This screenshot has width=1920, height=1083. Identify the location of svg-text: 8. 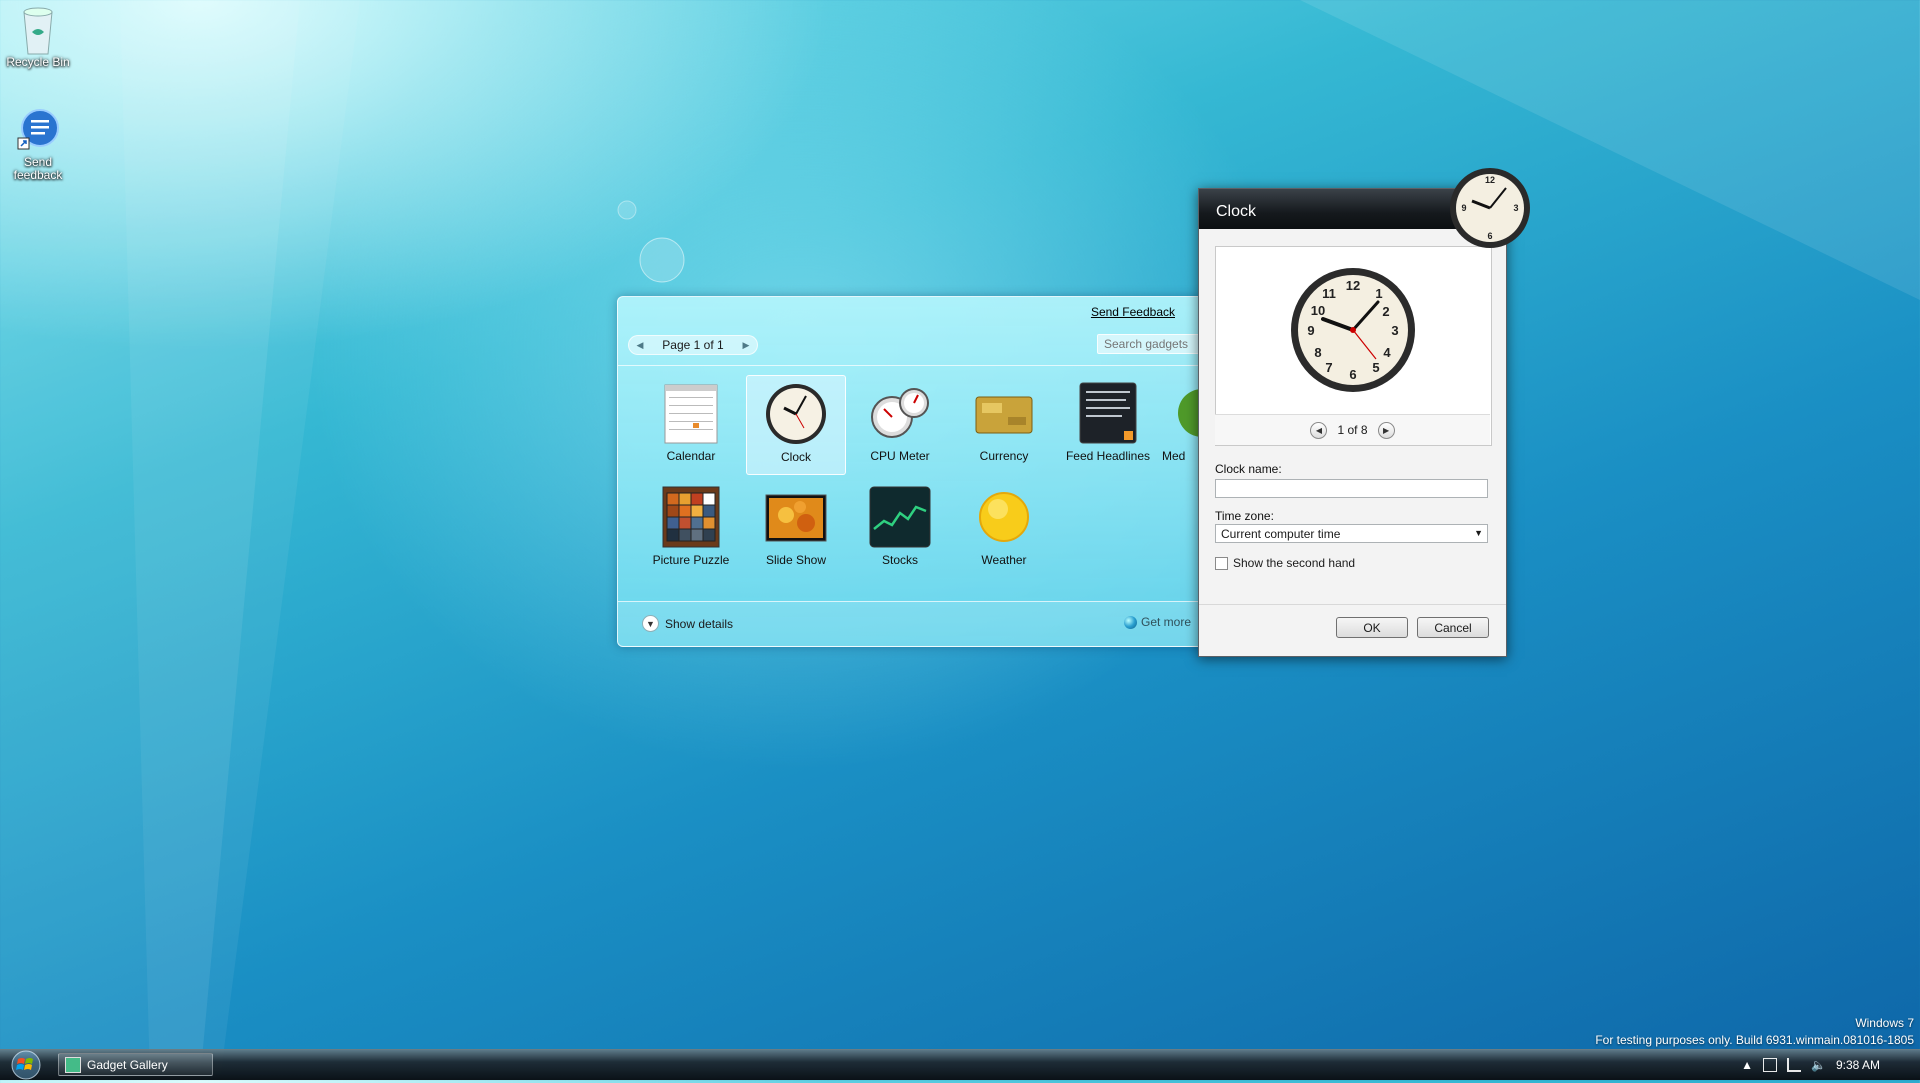
(1317, 352).